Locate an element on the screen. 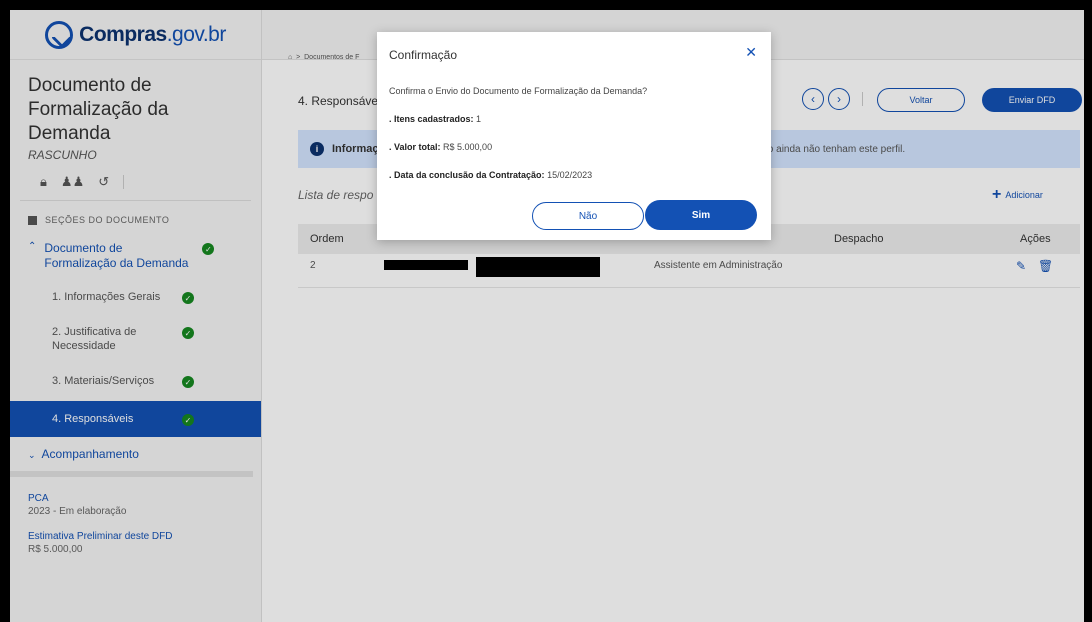 The height and width of the screenshot is (622, 1092). itens-value: 1 is located at coordinates (479, 119).